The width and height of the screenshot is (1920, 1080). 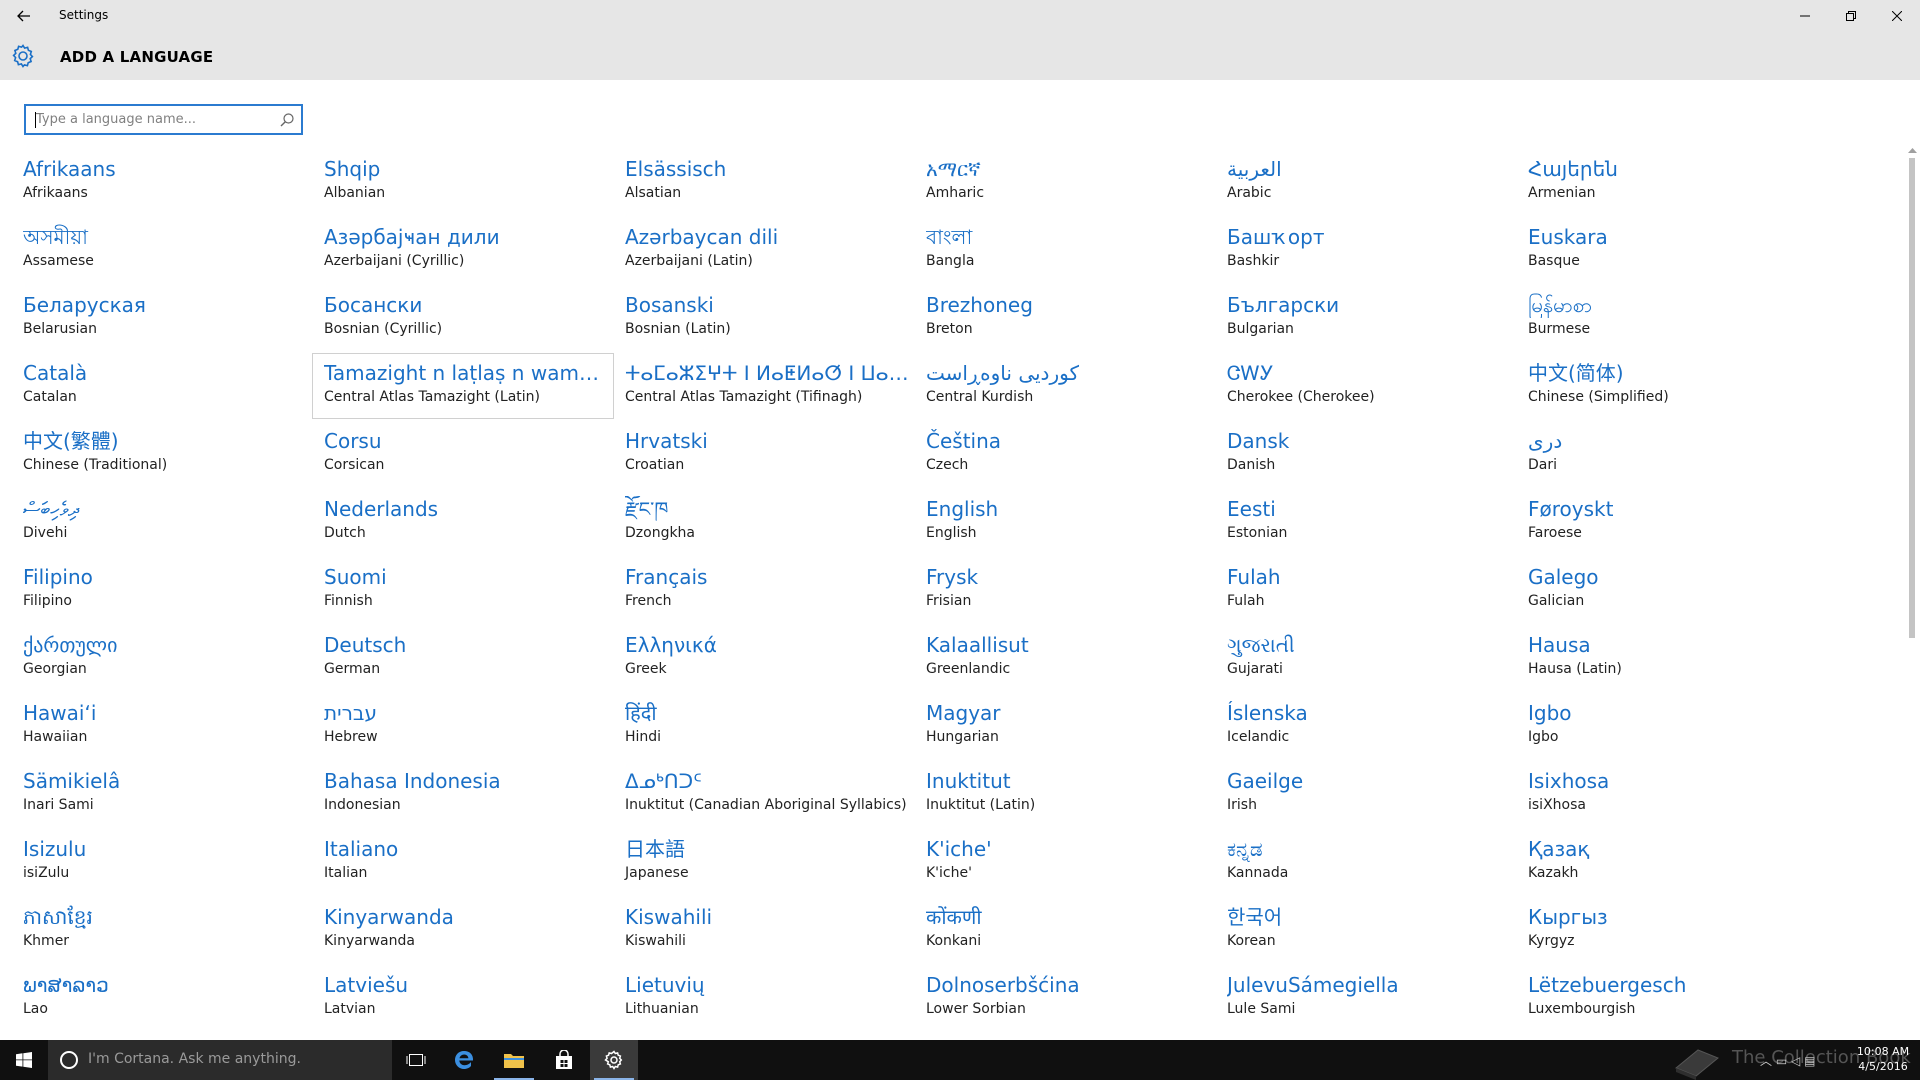 I want to click on start-button, so click(x=24, y=1060).